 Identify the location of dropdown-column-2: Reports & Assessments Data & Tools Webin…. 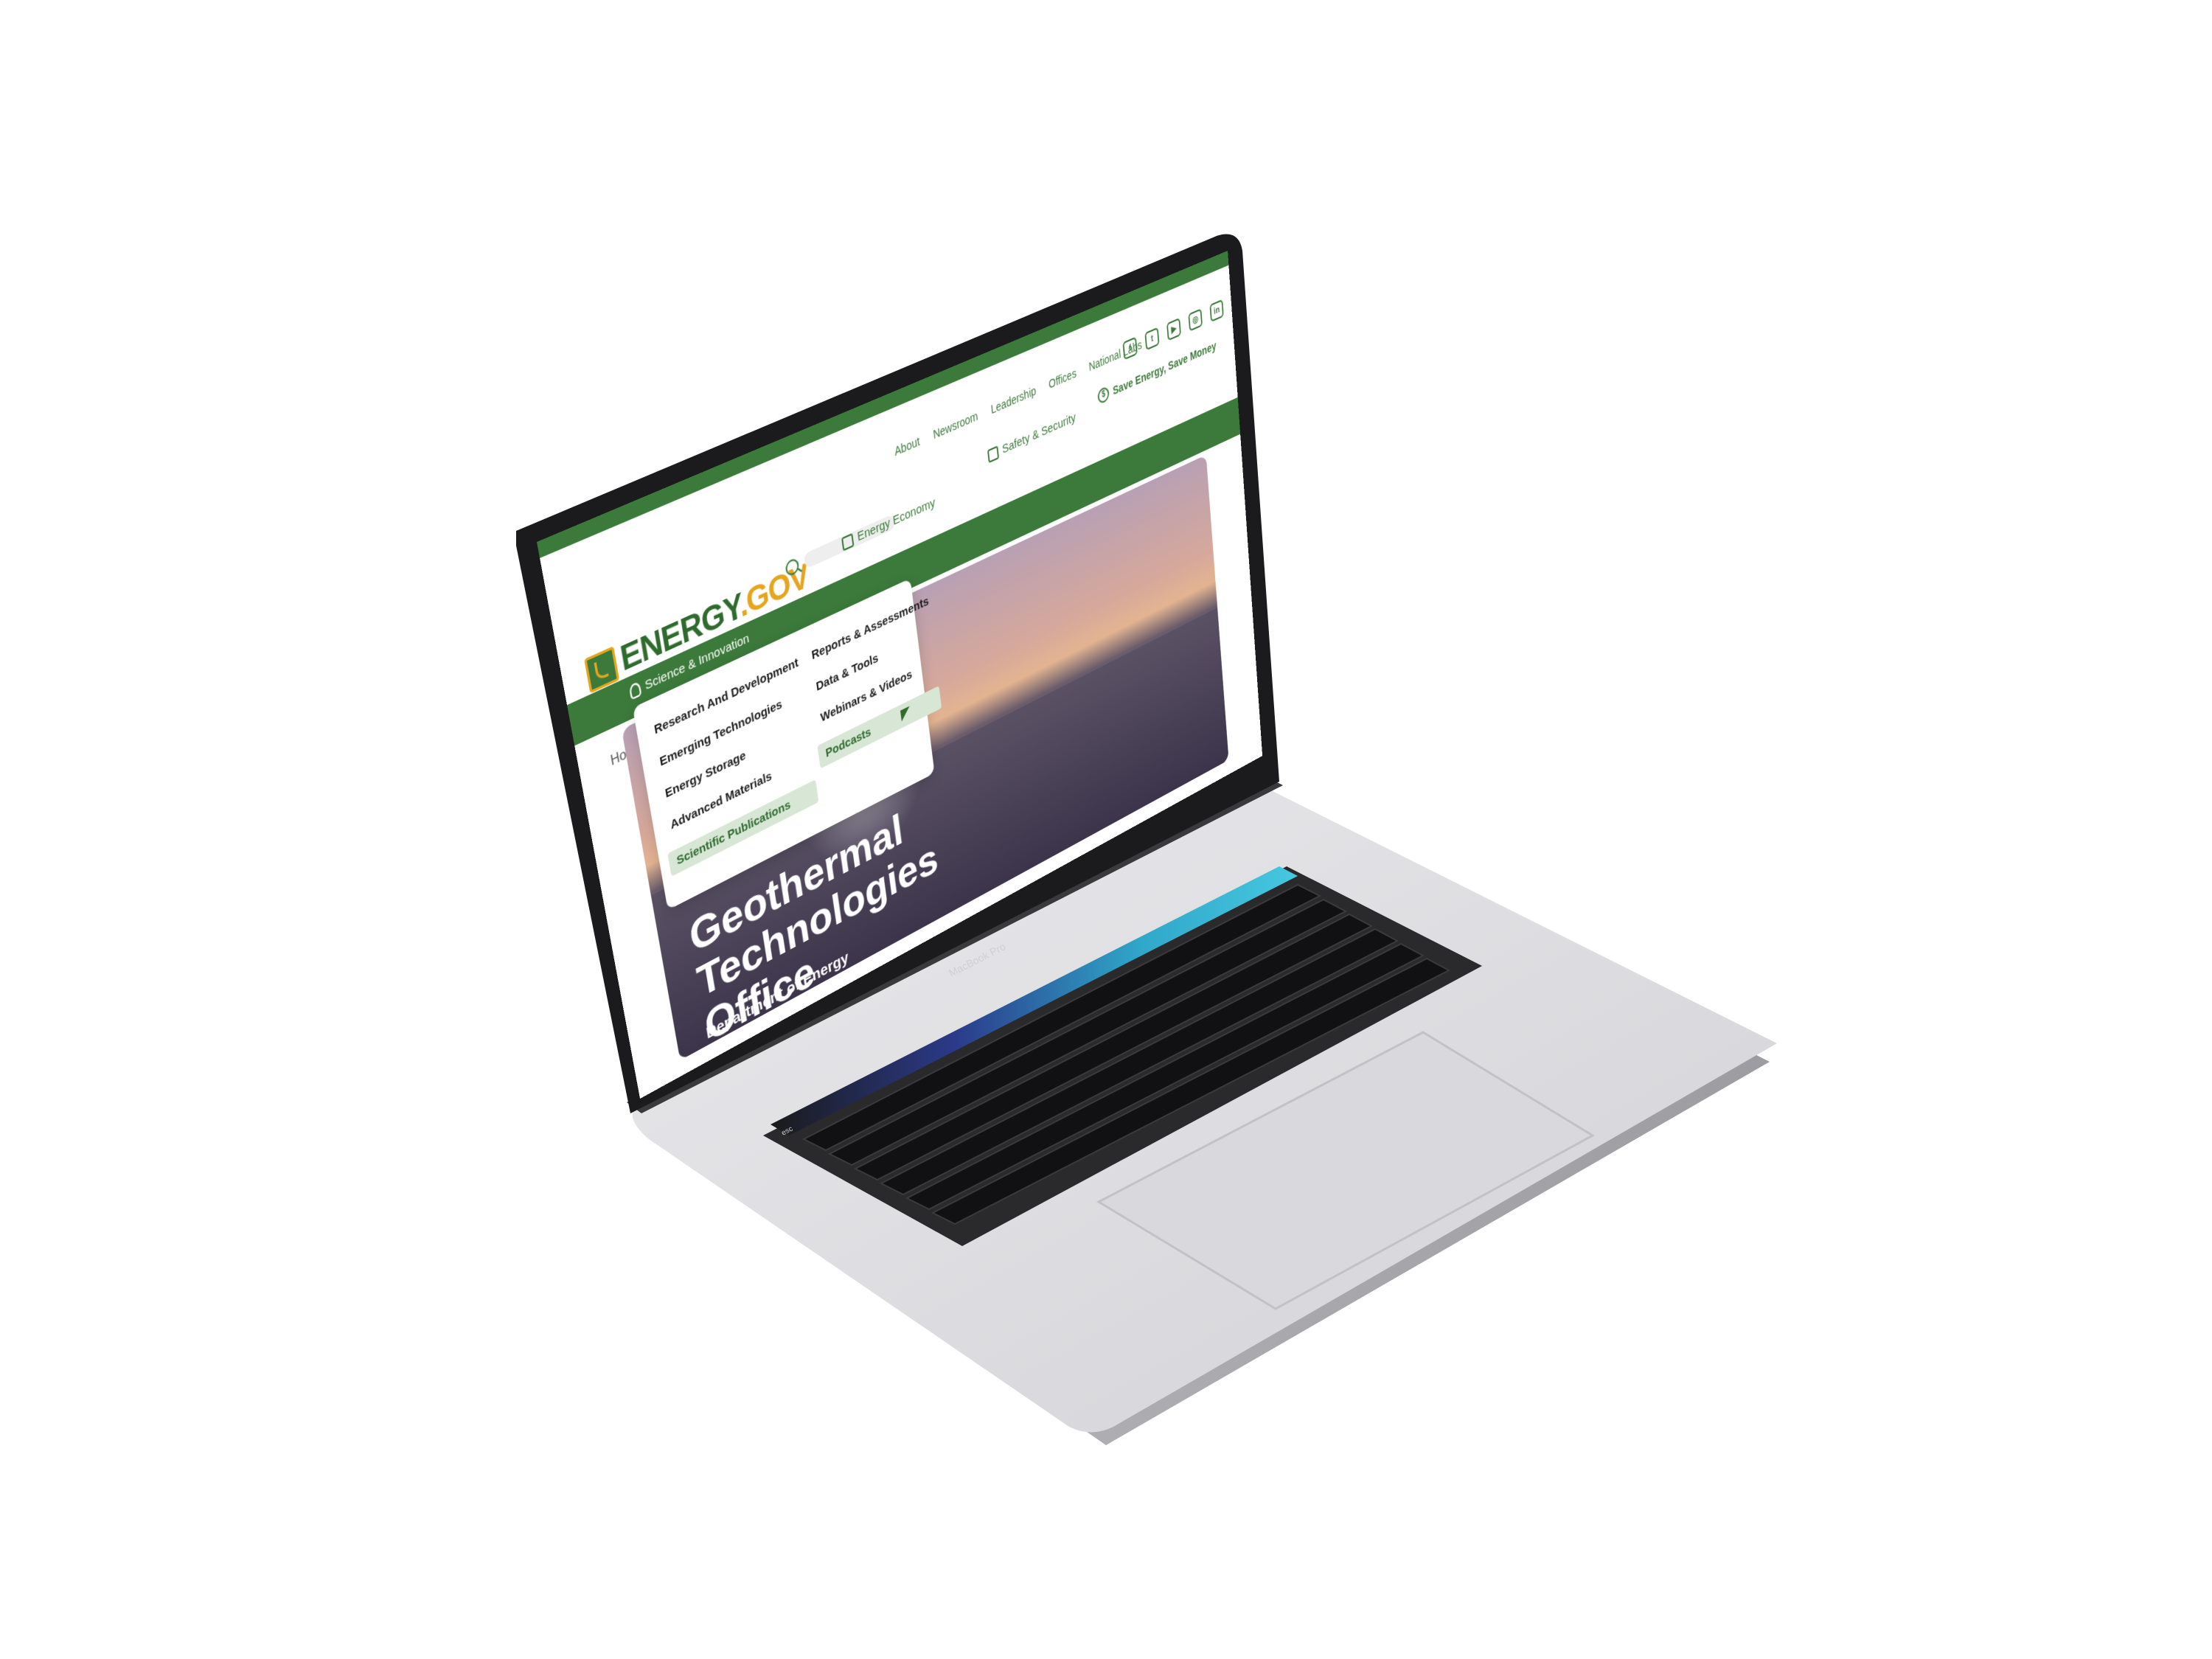
(876, 679).